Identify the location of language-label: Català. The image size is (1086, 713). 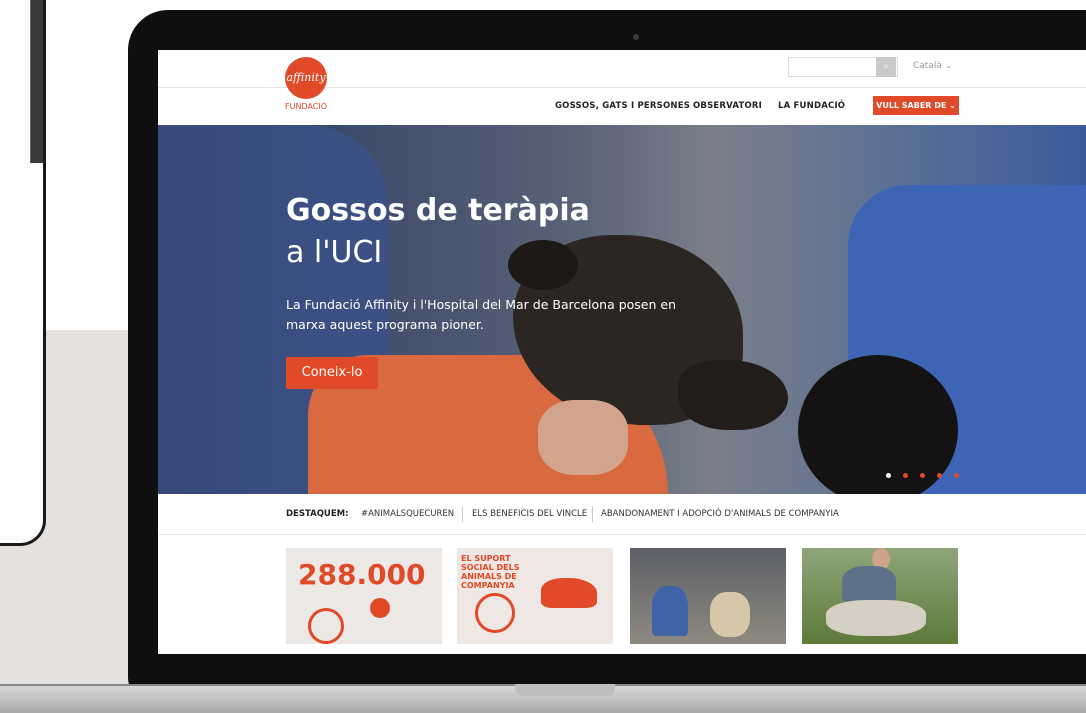
(927, 66).